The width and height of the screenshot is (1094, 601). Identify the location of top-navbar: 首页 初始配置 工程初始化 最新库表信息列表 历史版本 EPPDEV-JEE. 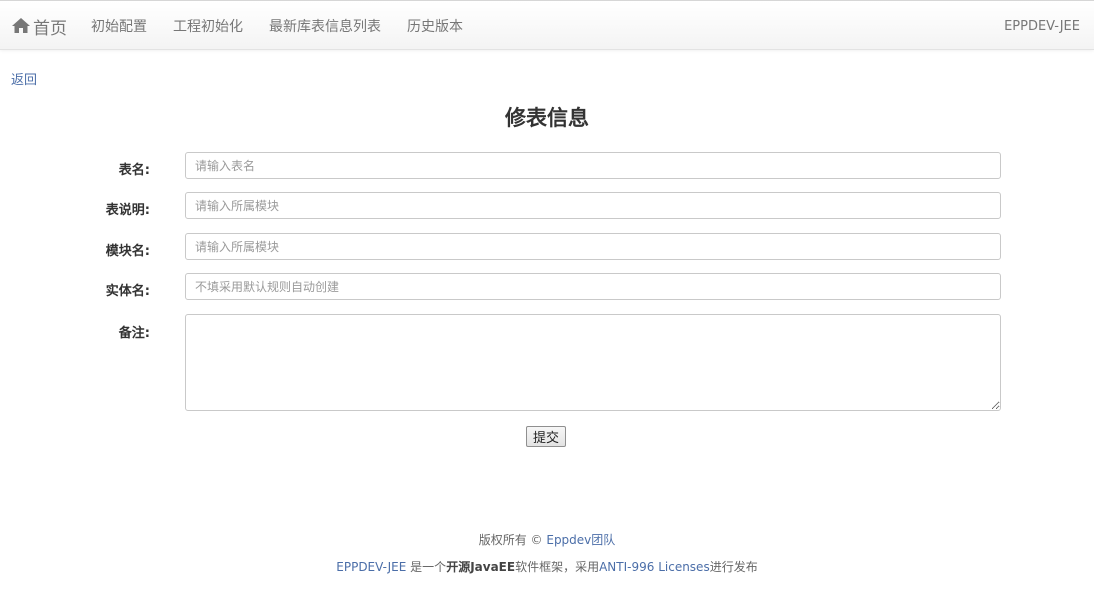
(547, 25).